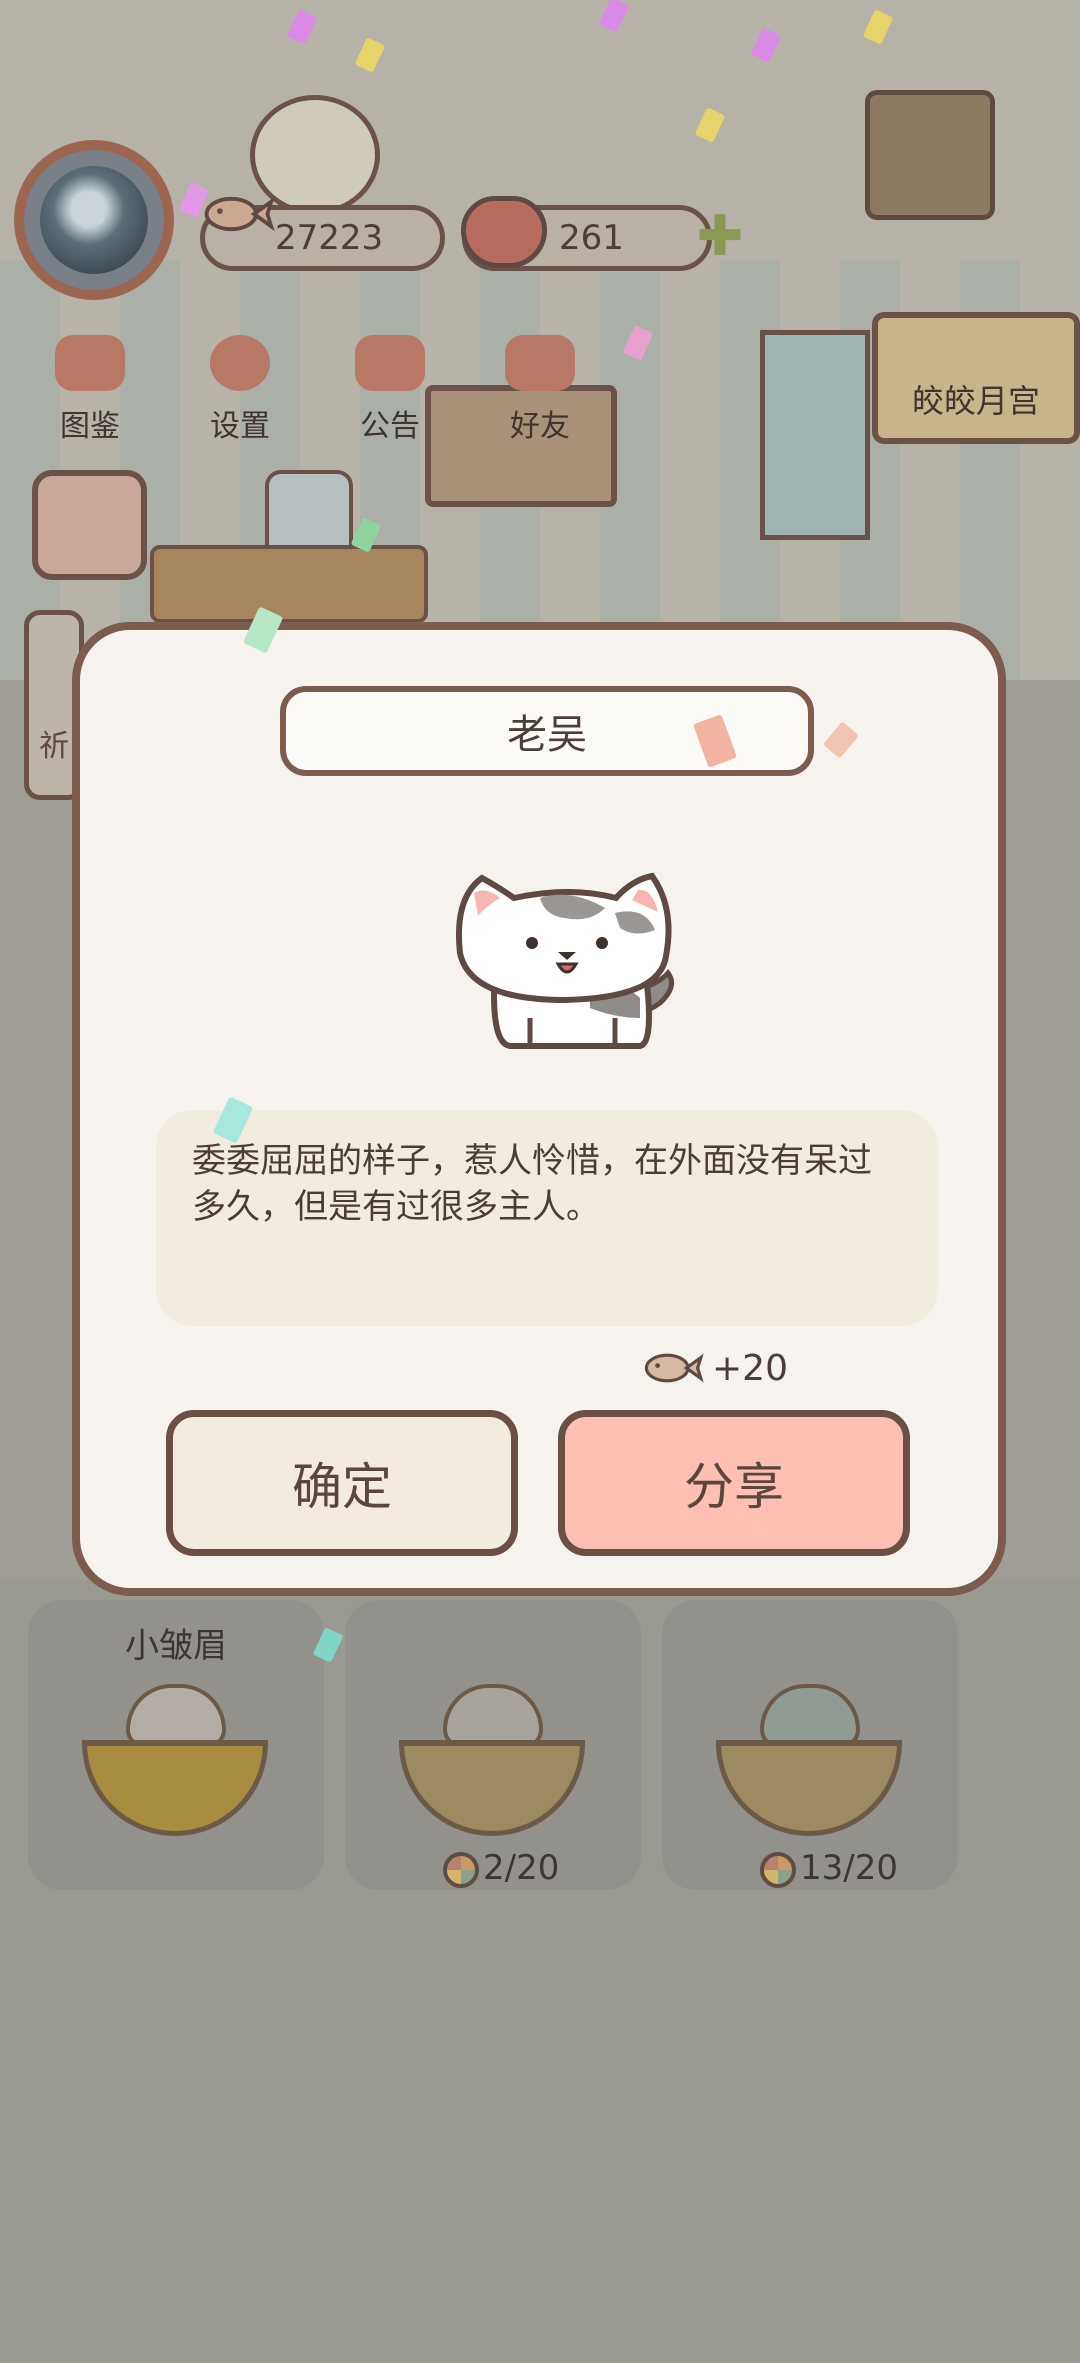 Image resolution: width=1080 pixels, height=2363 pixels. Describe the element at coordinates (532, 1184) in the screenshot. I see `cat-description: 委委屈屈的样子，惹人怜惜，在外面没有呆过多久，但是有过很多主人。` at that location.